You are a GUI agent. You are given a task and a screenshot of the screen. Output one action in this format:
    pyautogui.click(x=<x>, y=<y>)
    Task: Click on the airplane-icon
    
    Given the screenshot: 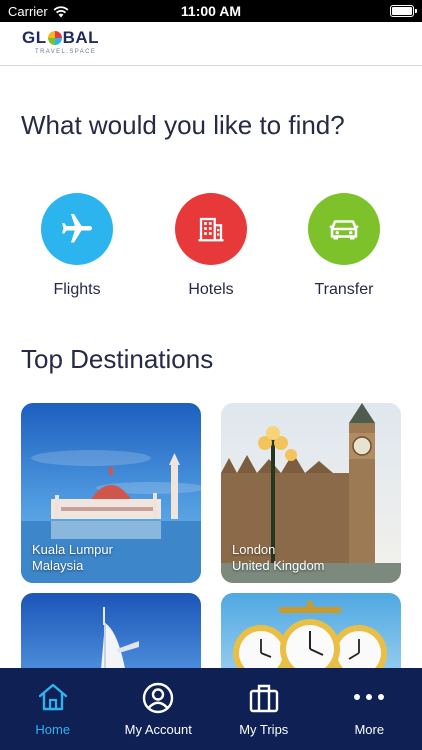 What is the action you would take?
    pyautogui.click(x=77, y=228)
    